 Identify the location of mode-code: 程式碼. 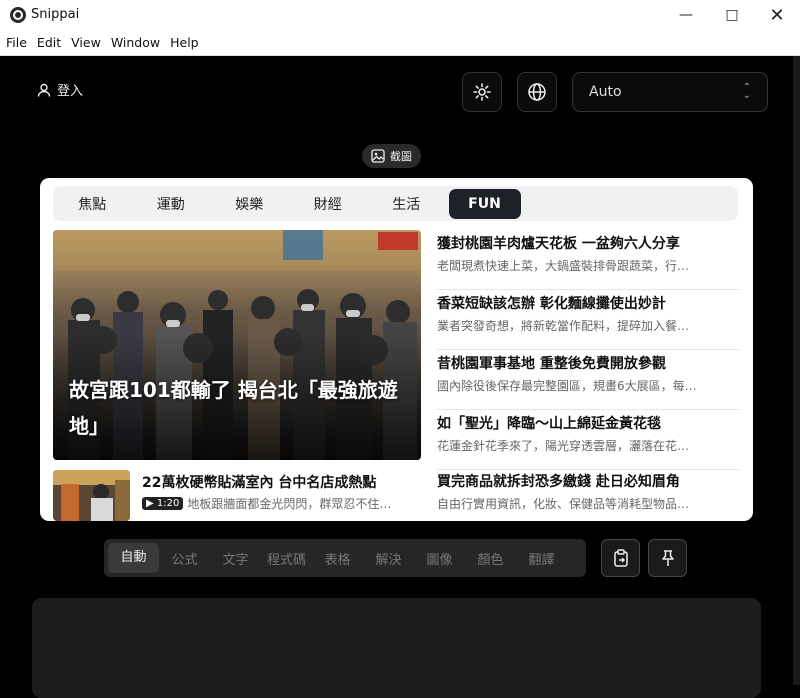
(286, 558).